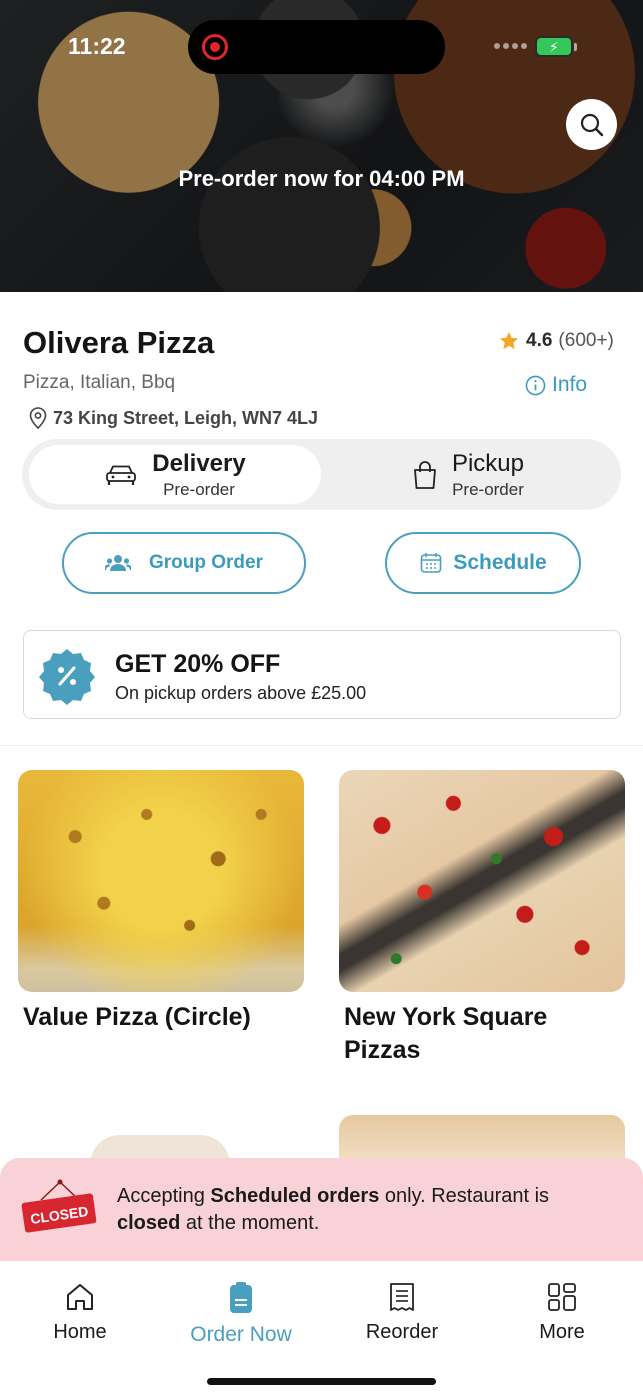  Describe the element at coordinates (402, 1312) in the screenshot. I see `tab-reorder: Reorder` at that location.